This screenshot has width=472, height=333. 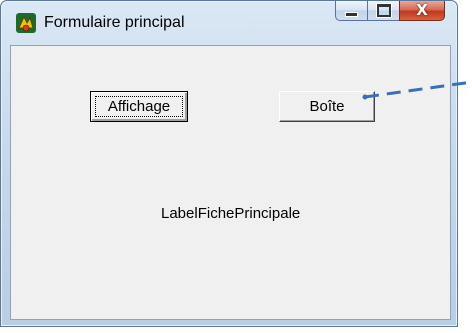 I want to click on minimize-icon, so click(x=351, y=14).